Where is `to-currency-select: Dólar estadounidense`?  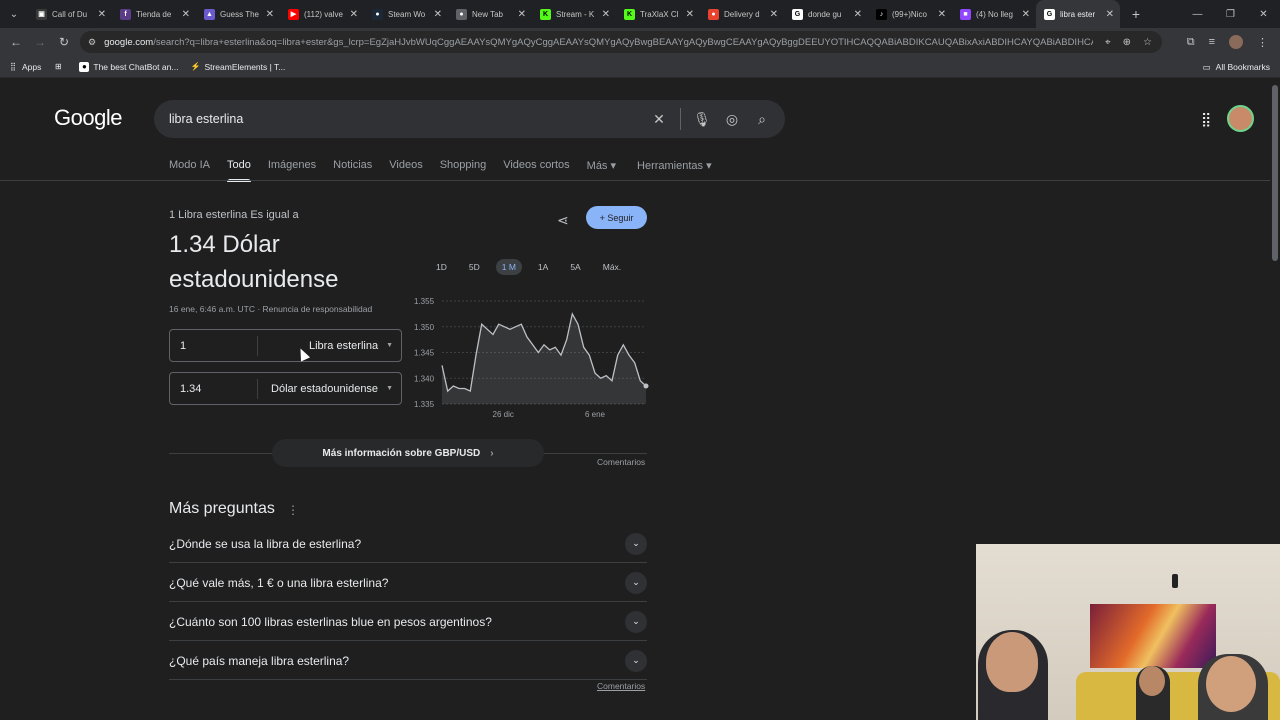
to-currency-select: Dólar estadounidense is located at coordinates (322, 389).